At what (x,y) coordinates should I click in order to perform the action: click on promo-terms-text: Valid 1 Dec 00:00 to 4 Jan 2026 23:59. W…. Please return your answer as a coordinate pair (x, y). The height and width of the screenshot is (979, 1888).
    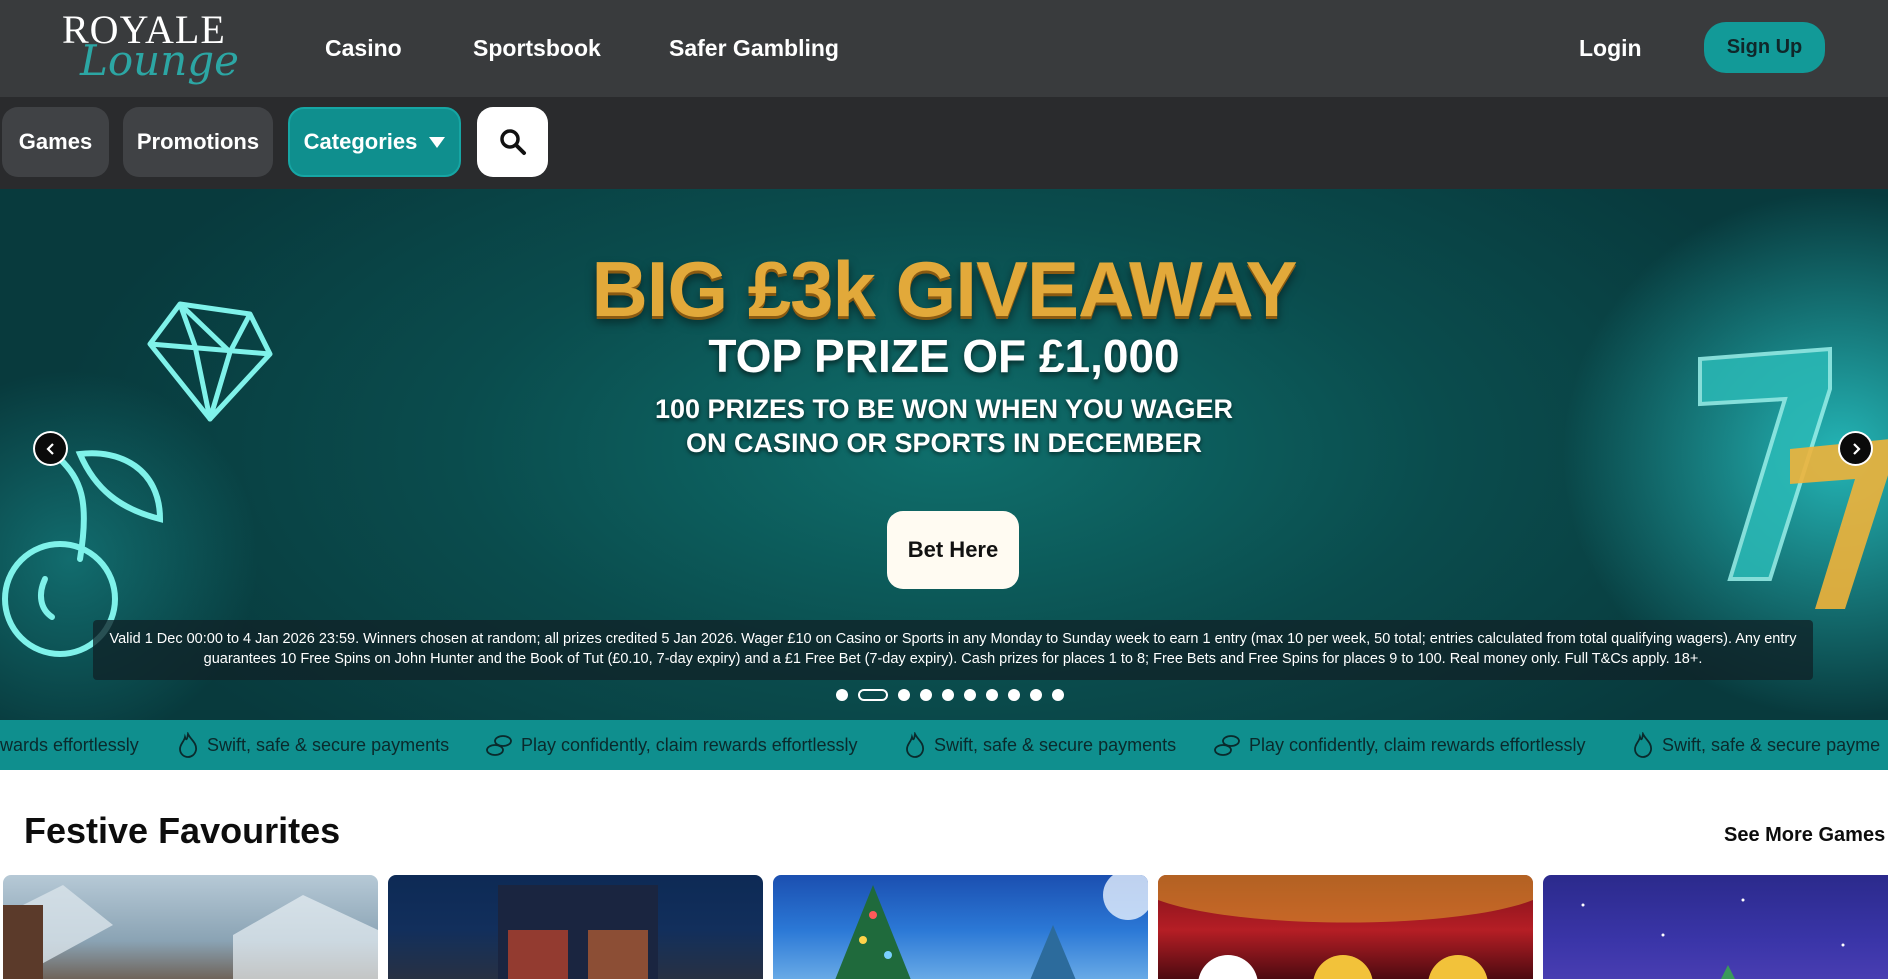
    Looking at the image, I should click on (953, 650).